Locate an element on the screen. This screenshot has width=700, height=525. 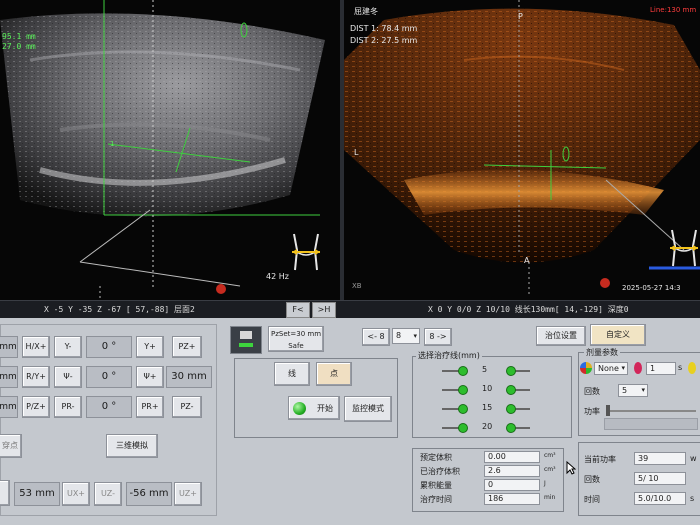
pzset-label: PzSet=30 mm is located at coordinates (296, 334).